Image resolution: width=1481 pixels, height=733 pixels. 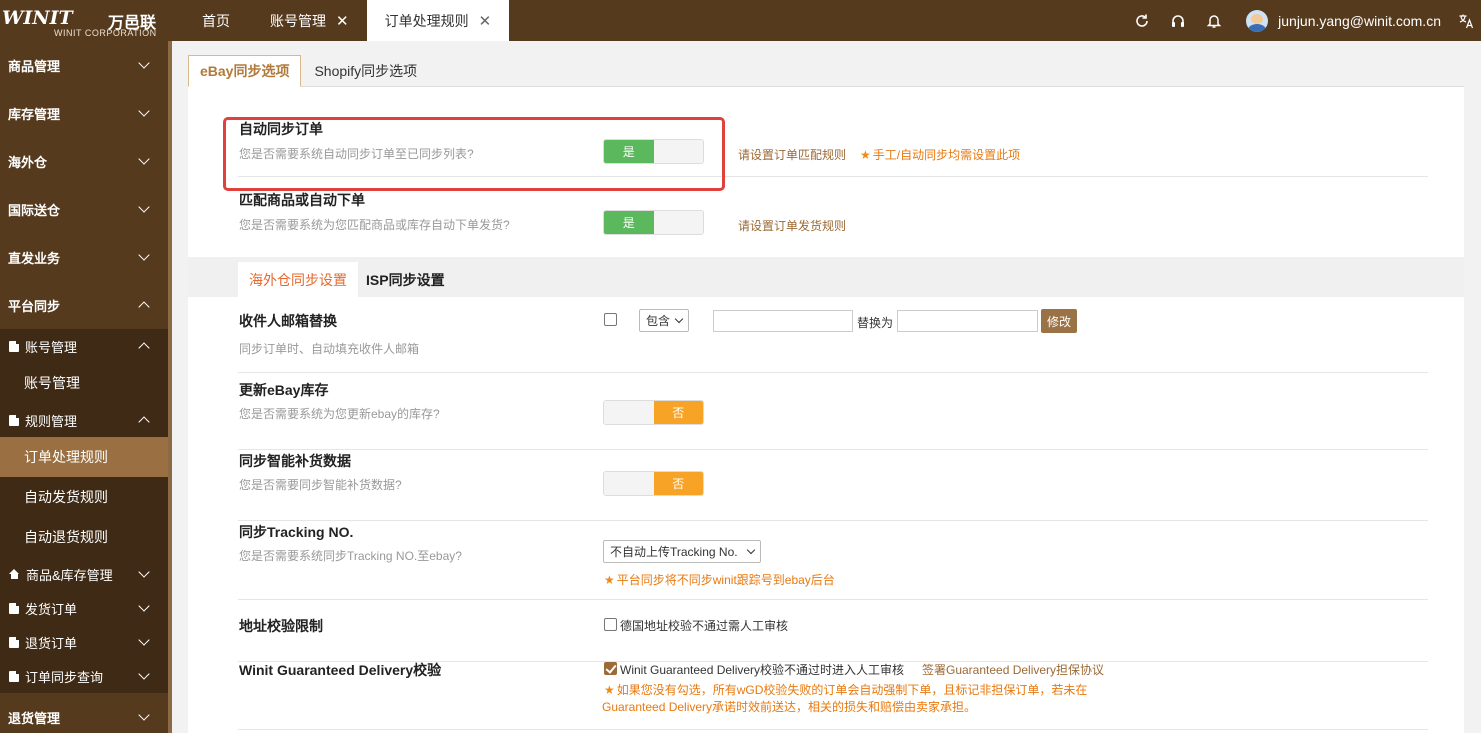 I want to click on tab-label: eBay同步选项, so click(x=245, y=71).